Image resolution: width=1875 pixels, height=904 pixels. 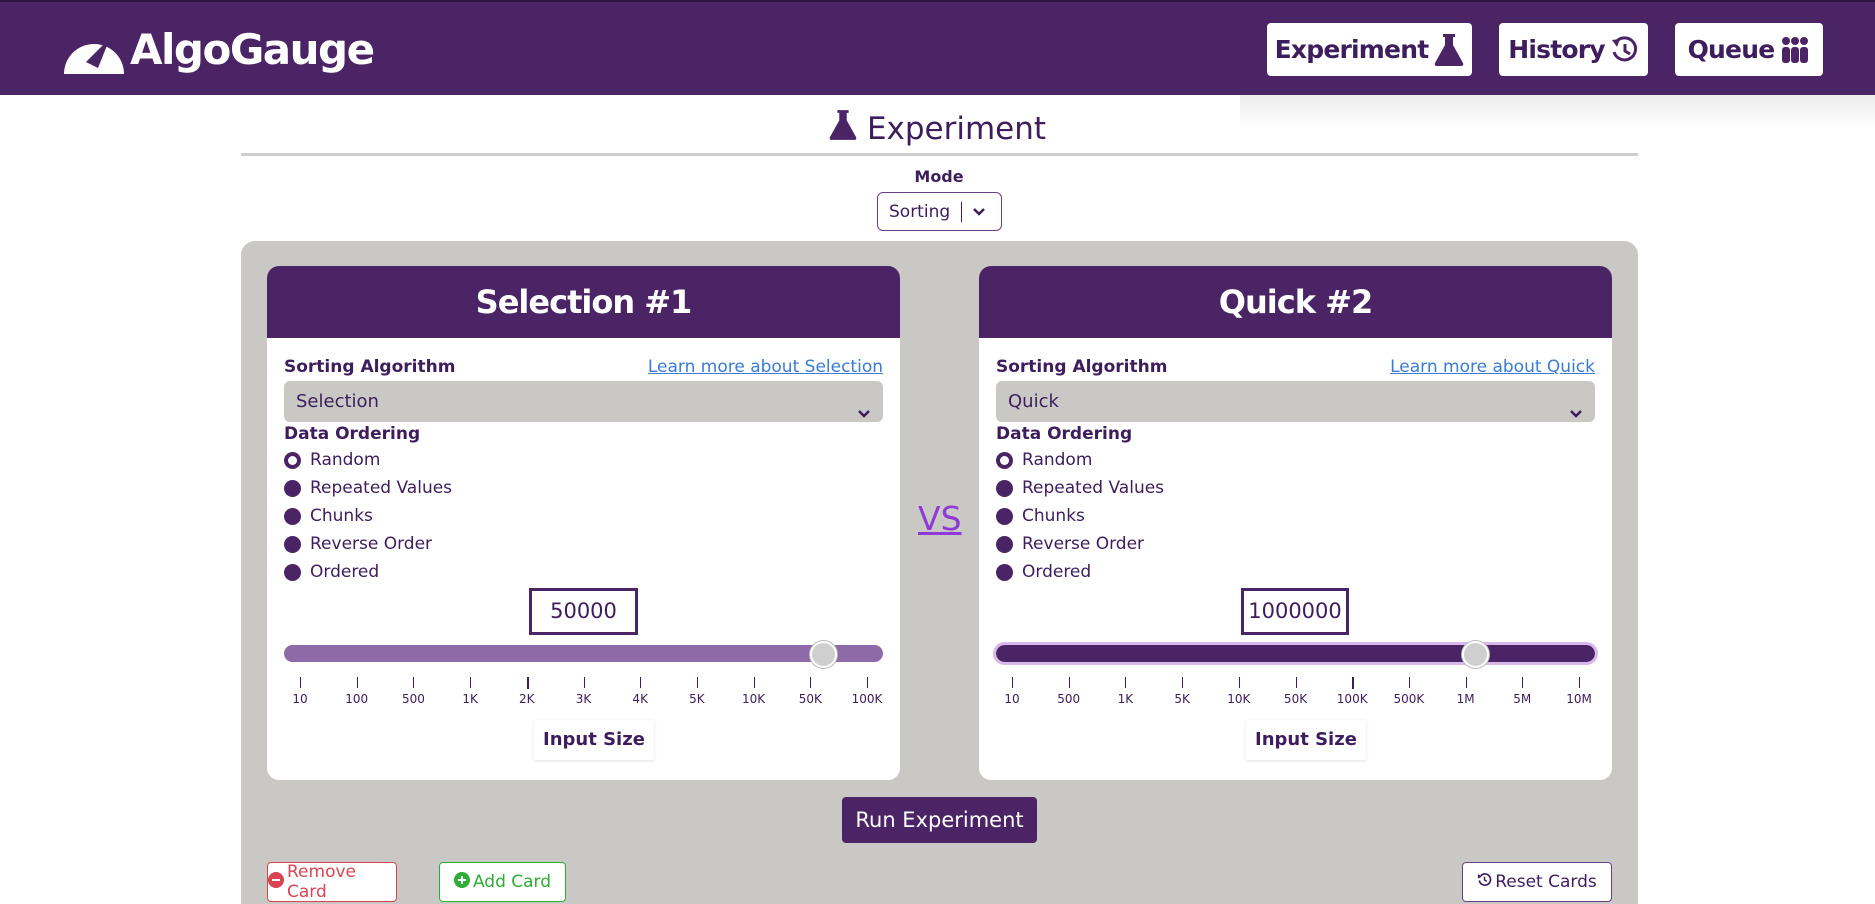 What do you see at coordinates (1749, 49) in the screenshot?
I see `nav-queue-button: Queue` at bounding box center [1749, 49].